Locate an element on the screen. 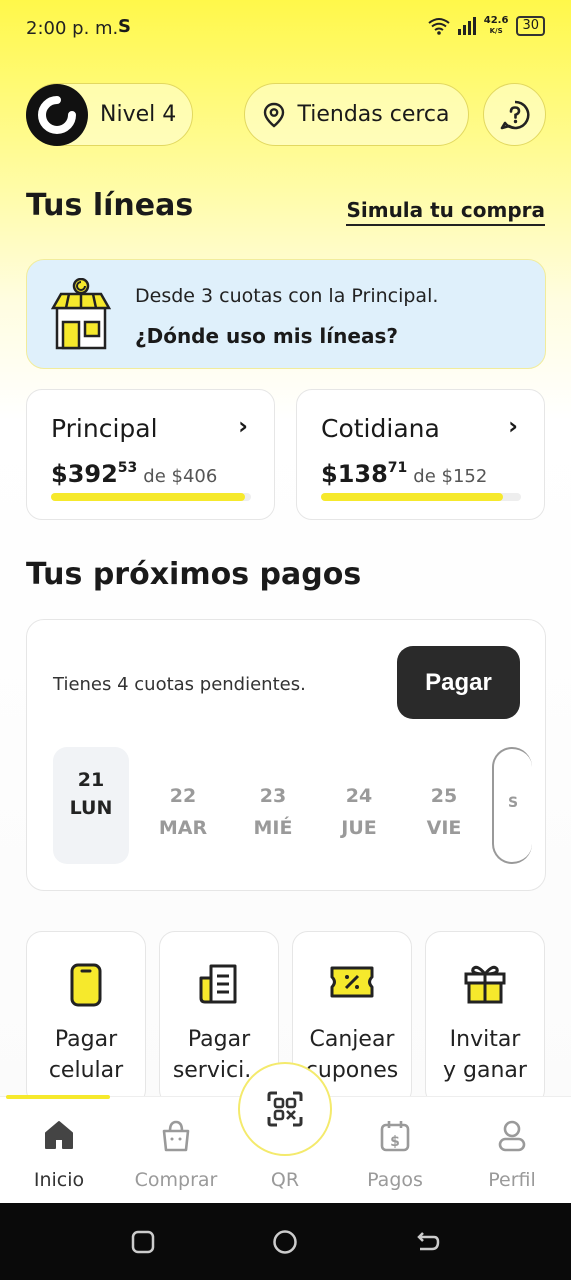 The width and height of the screenshot is (571, 1280). amount-integer: $138 is located at coordinates (354, 474).